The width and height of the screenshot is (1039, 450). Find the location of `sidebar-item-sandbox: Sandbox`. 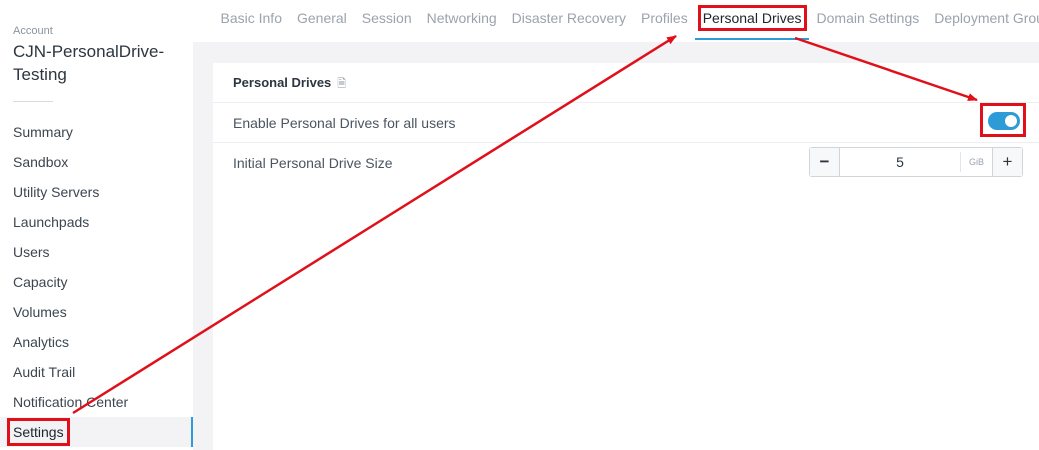

sidebar-item-sandbox: Sandbox is located at coordinates (96, 162).